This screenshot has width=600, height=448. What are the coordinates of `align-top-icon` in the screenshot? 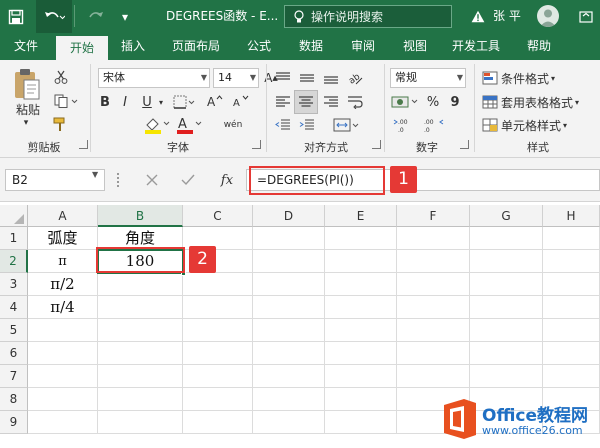 It's located at (283, 78).